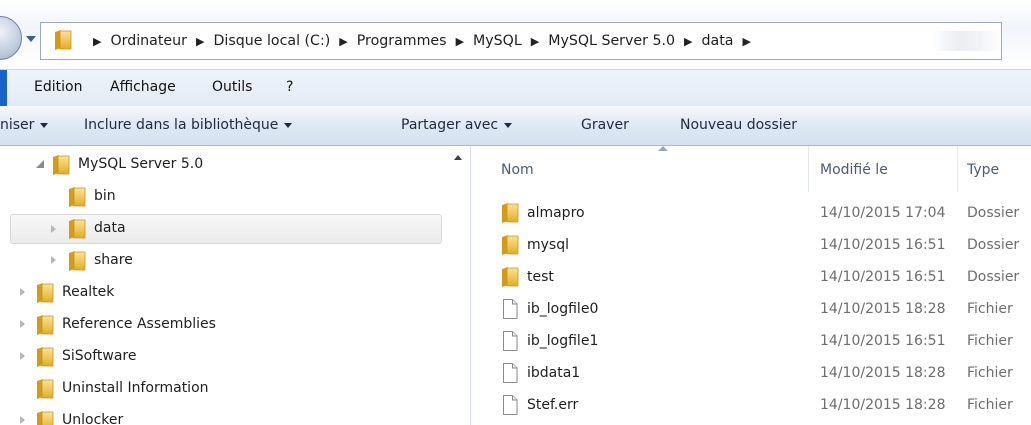 This screenshot has height=425, width=1031. What do you see at coordinates (113, 260) in the screenshot?
I see `tree-item-label: share` at bounding box center [113, 260].